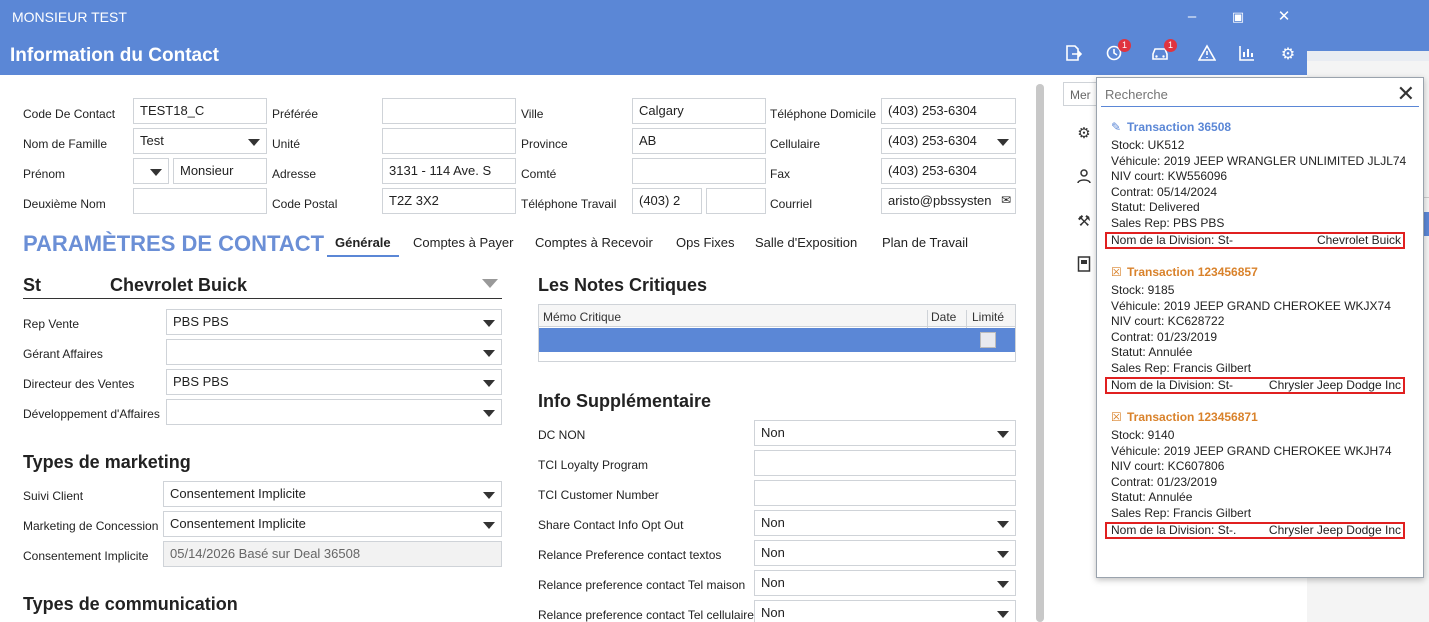 The height and width of the screenshot is (622, 1429). I want to click on postal-input: T2Z 3X2, so click(449, 201).